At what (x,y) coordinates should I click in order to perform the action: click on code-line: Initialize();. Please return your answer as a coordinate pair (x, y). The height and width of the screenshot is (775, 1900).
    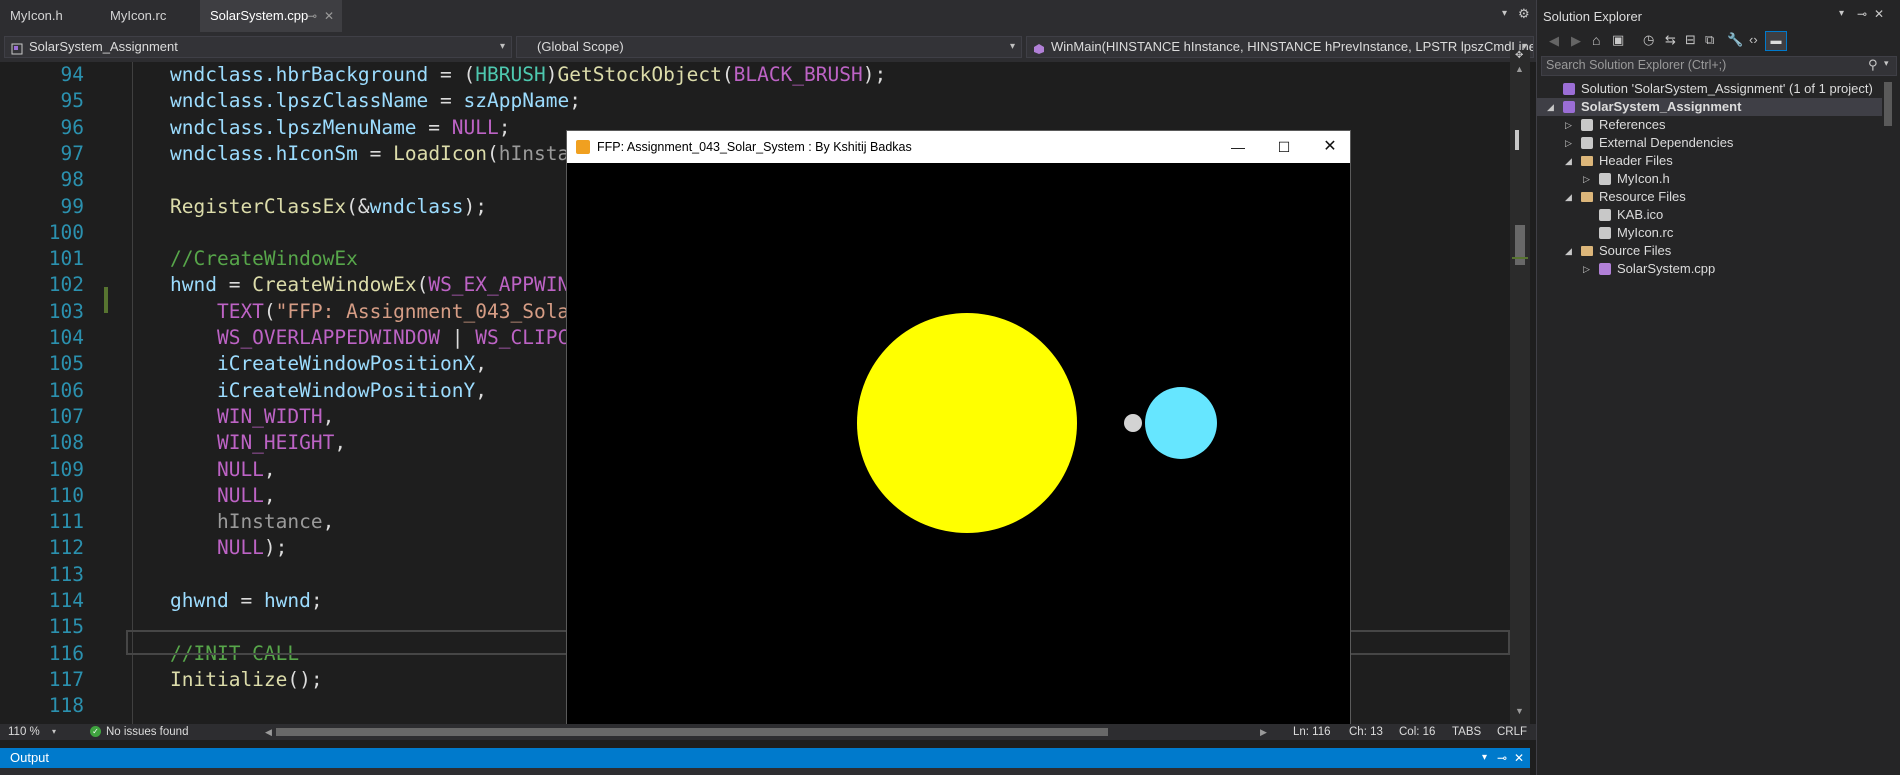
    Looking at the image, I should click on (246, 679).